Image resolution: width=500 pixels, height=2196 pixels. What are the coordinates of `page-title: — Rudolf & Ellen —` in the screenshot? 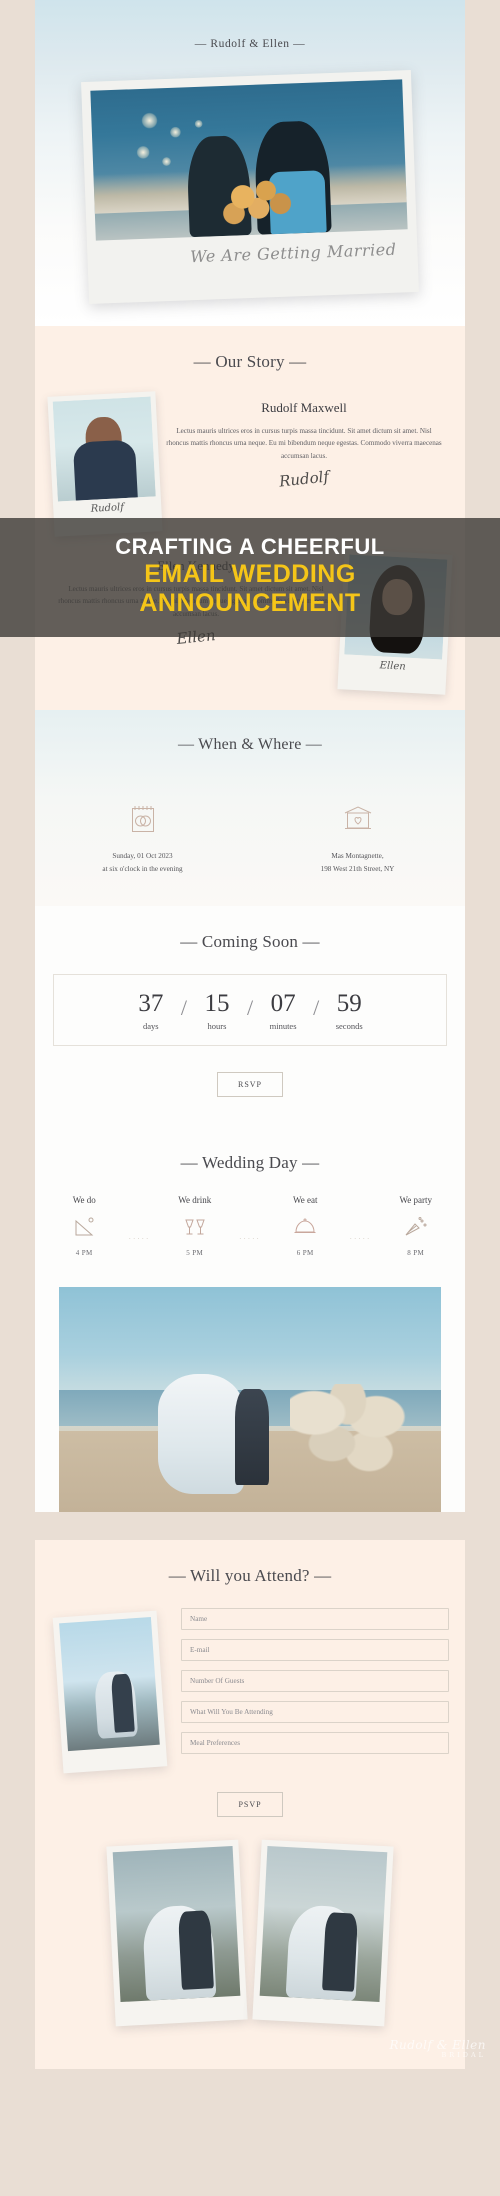 It's located at (250, 44).